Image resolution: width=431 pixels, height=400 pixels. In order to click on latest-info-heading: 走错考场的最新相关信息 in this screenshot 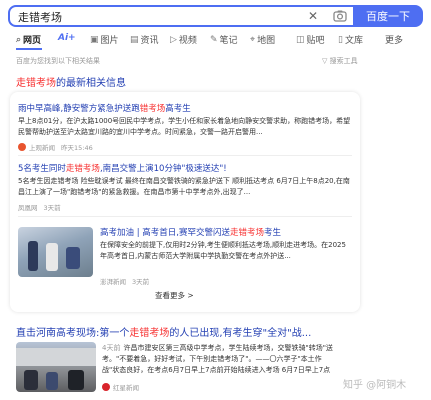, I will do `click(71, 81)`.